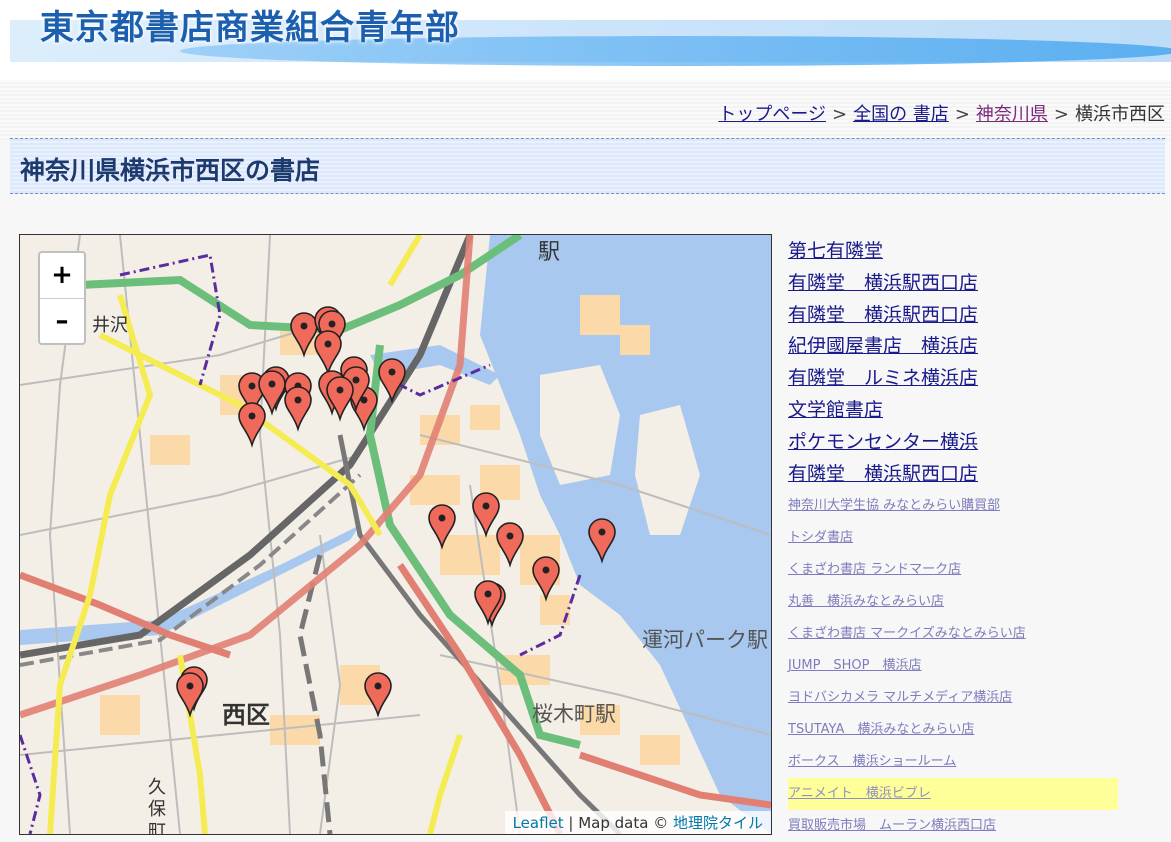  I want to click on store-link: トシダ書店, so click(978, 538).